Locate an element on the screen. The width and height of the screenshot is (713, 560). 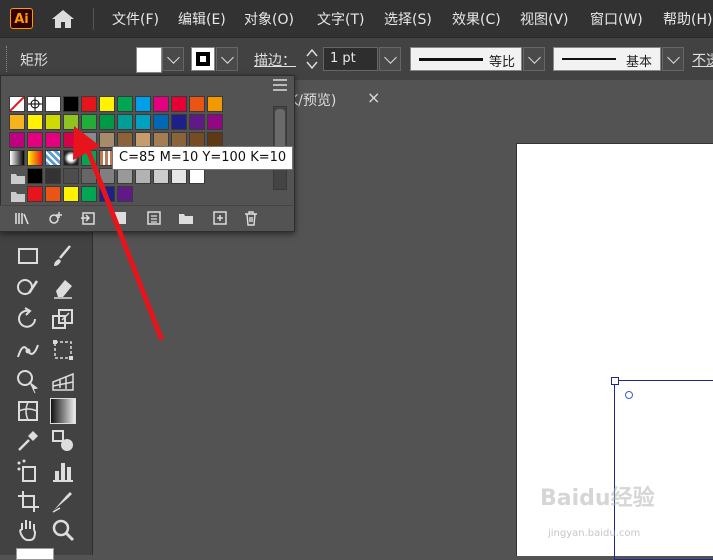
profile-dropdown is located at coordinates (534, 59).